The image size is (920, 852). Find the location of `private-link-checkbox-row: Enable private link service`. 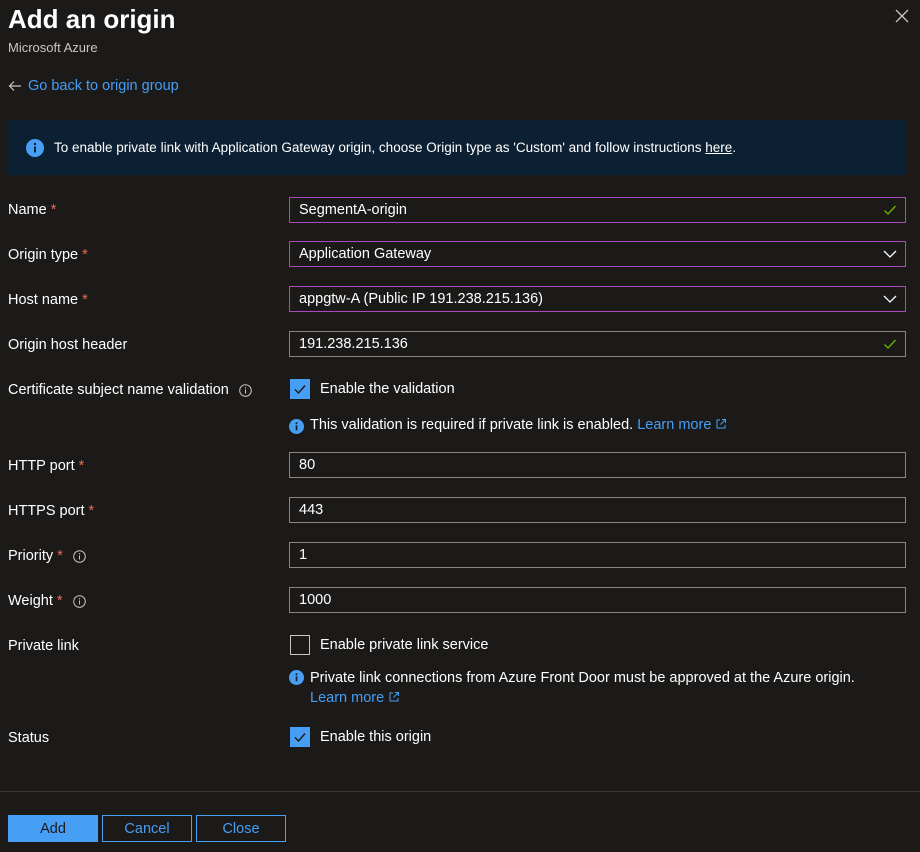

private-link-checkbox-row: Enable private link service is located at coordinates (389, 645).